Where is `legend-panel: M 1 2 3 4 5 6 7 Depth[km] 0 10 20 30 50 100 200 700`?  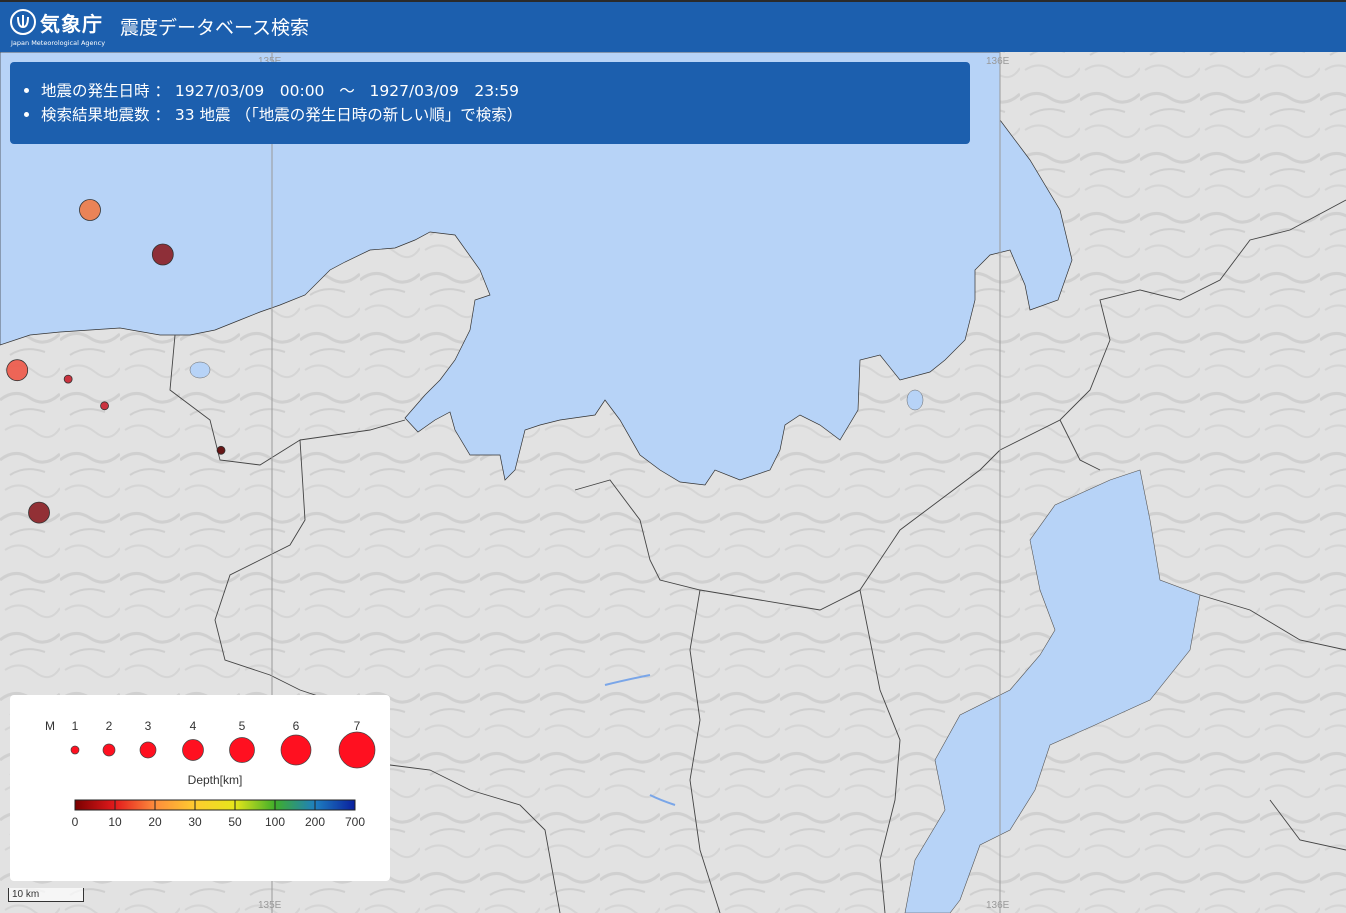 legend-panel: M 1 2 3 4 5 6 7 Depth[km] 0 10 20 30 50 100 200 700 is located at coordinates (200, 788).